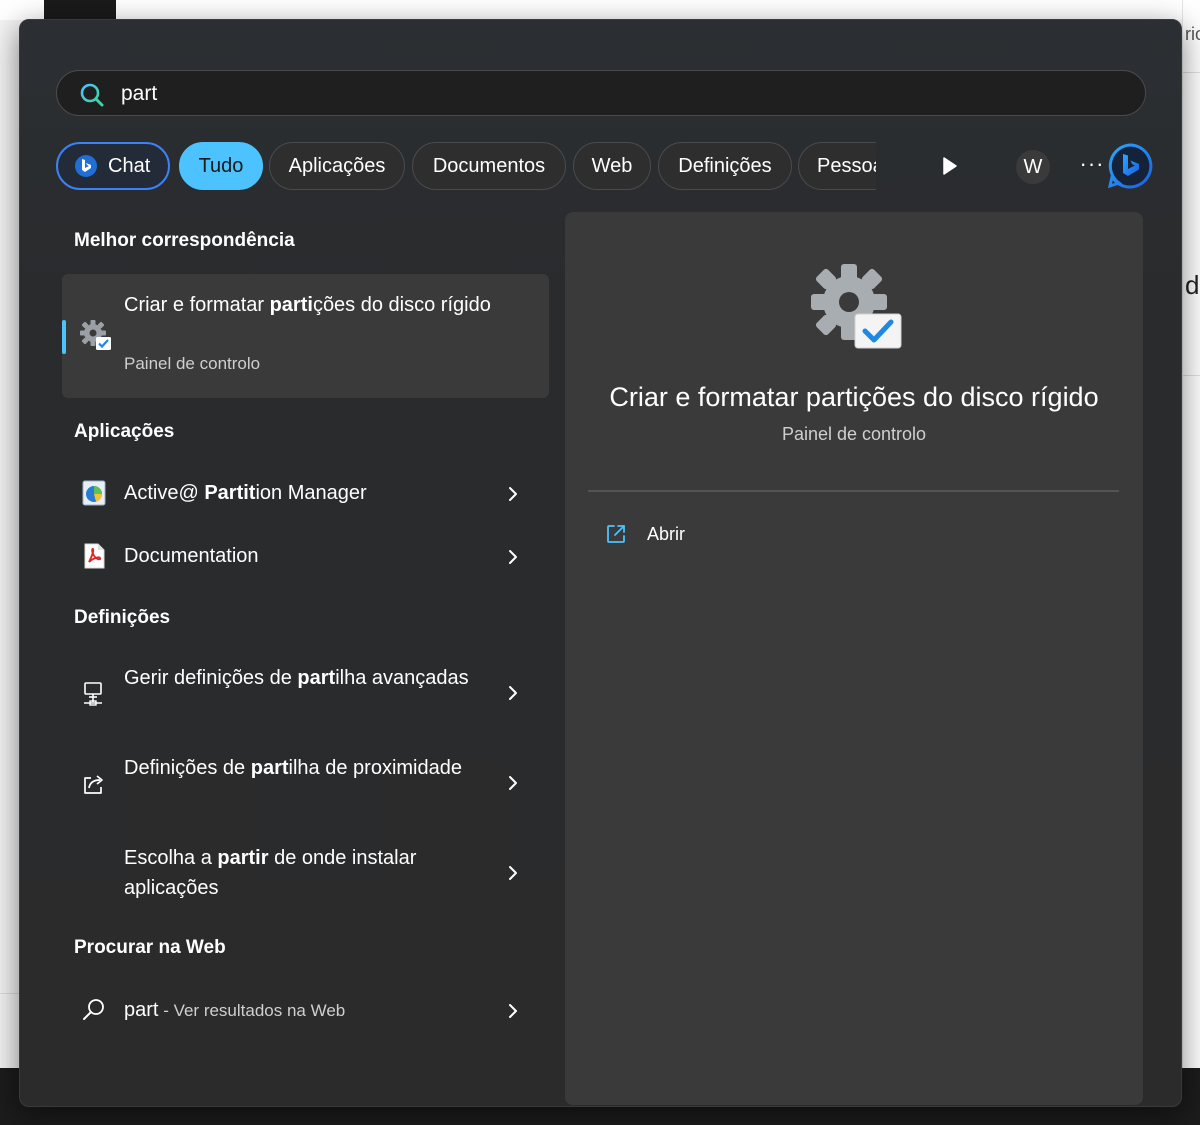  What do you see at coordinates (755, 536) in the screenshot?
I see `open-action: Abrir` at bounding box center [755, 536].